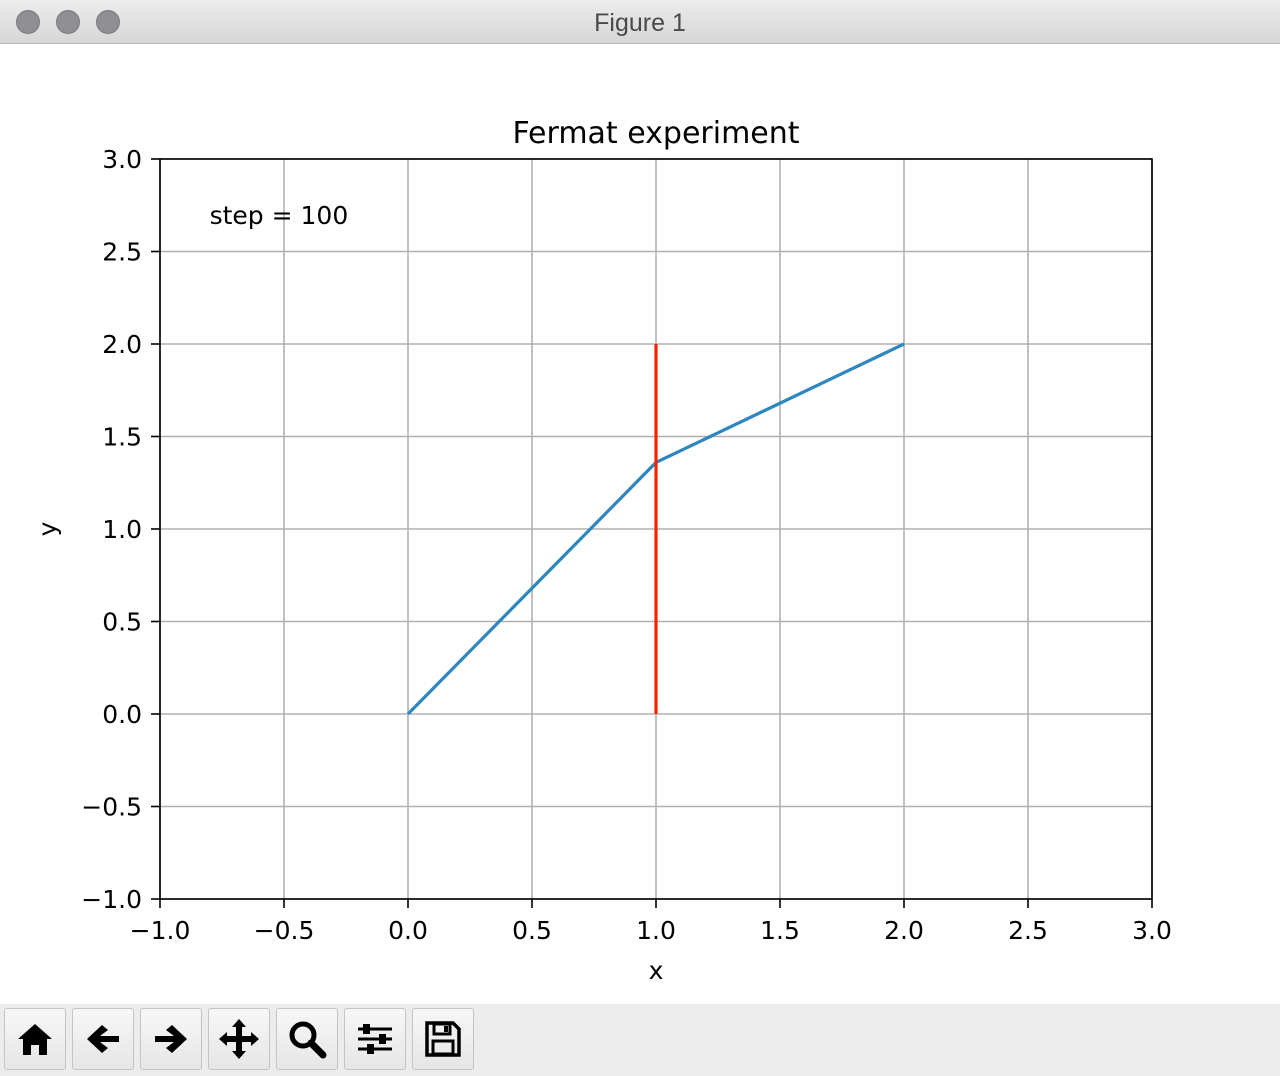 Image resolution: width=1280 pixels, height=1076 pixels. What do you see at coordinates (532, 930) in the screenshot?
I see `x-tick-label: 0.5` at bounding box center [532, 930].